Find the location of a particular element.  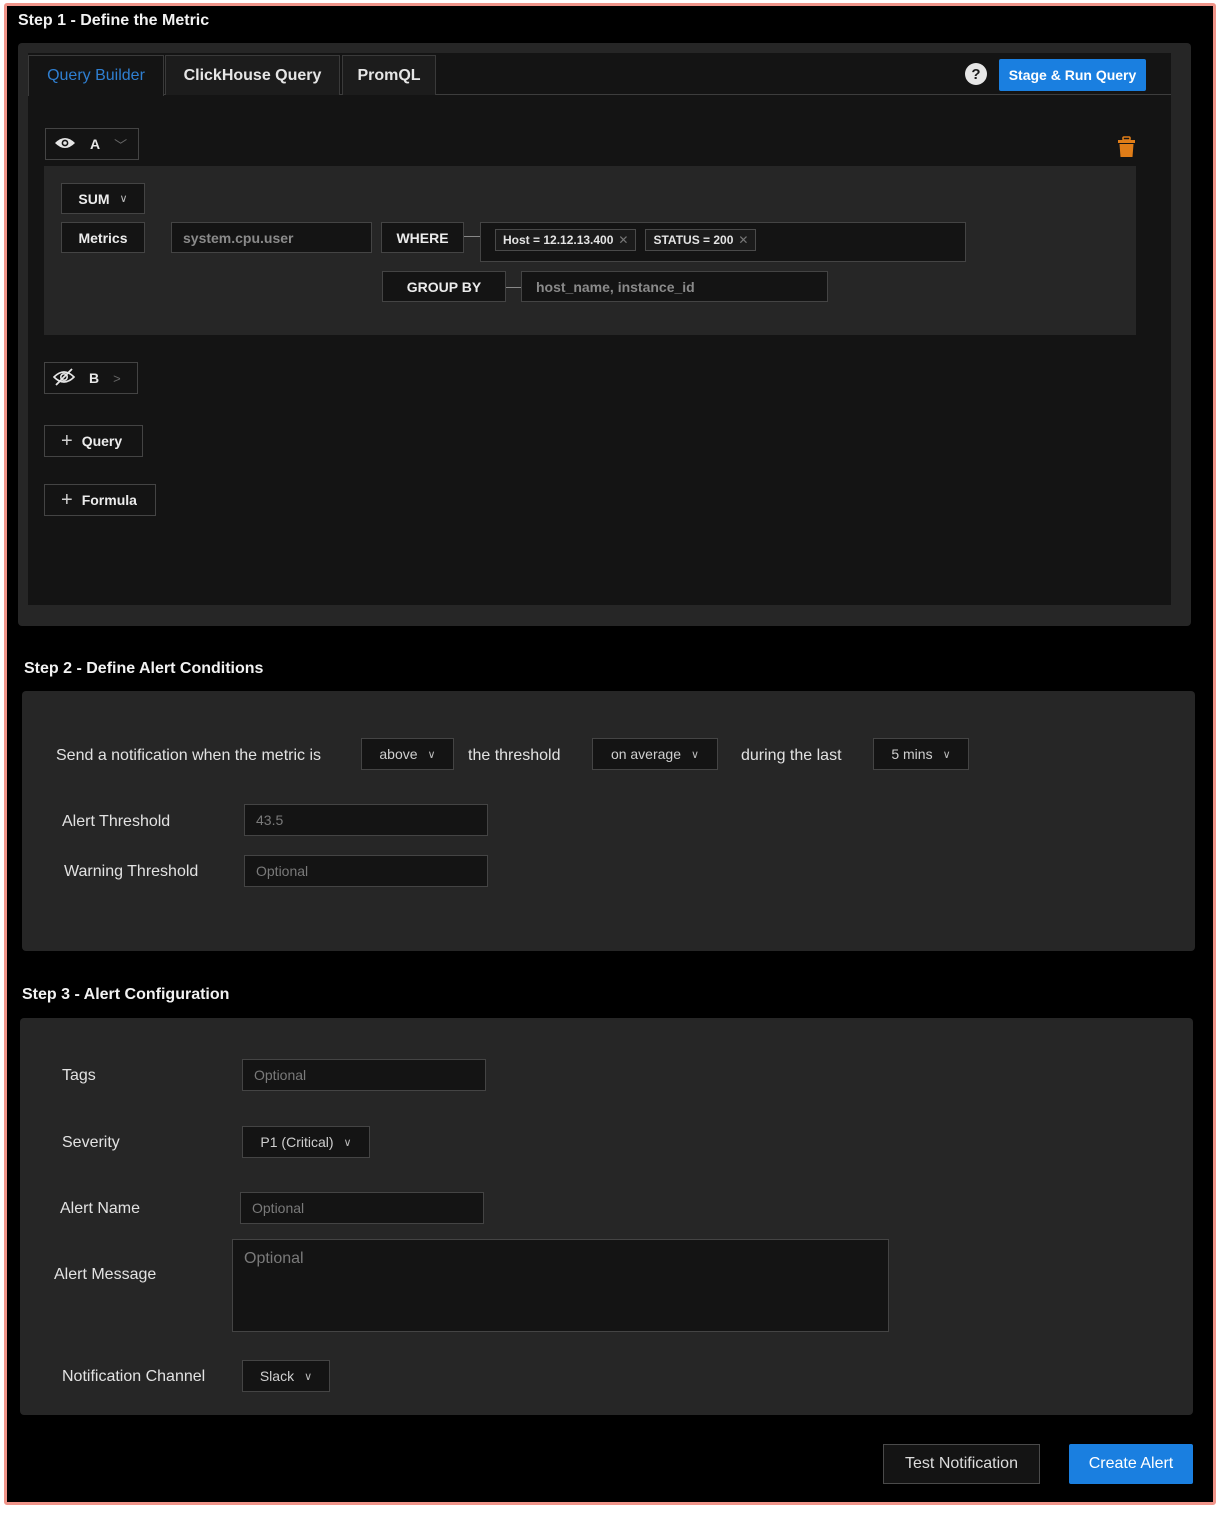

match-type-select: on average ∨ is located at coordinates (655, 754).